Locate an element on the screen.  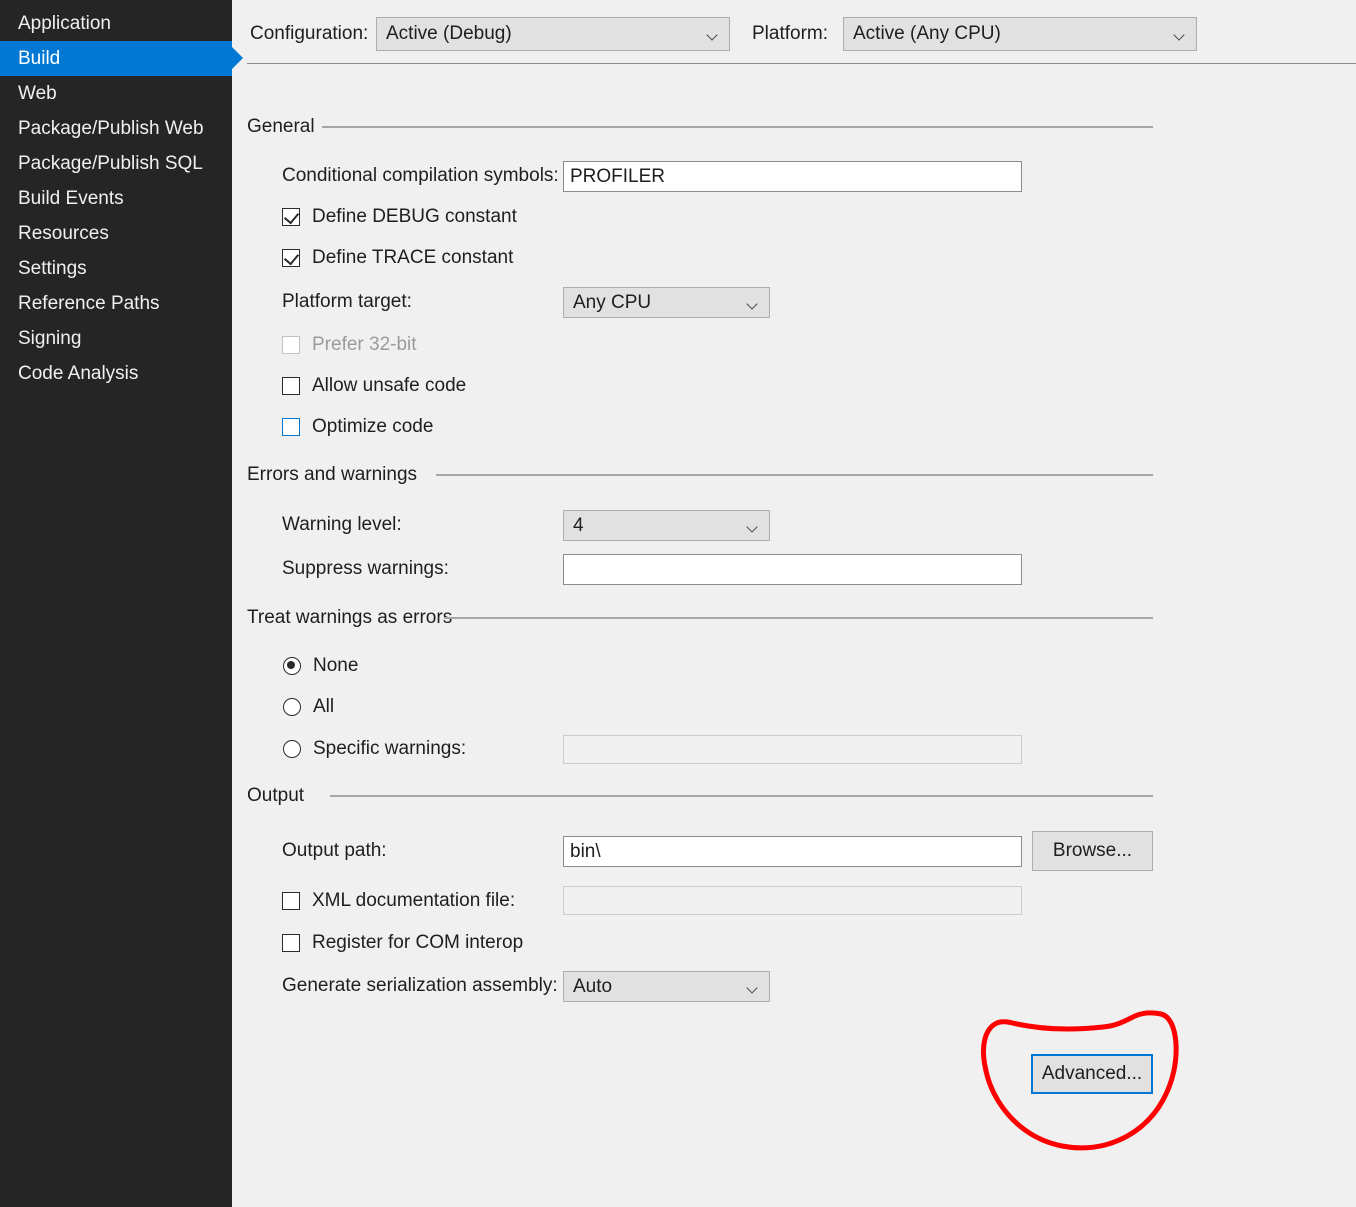
treat-warnings-none-label: None is located at coordinates (336, 665).